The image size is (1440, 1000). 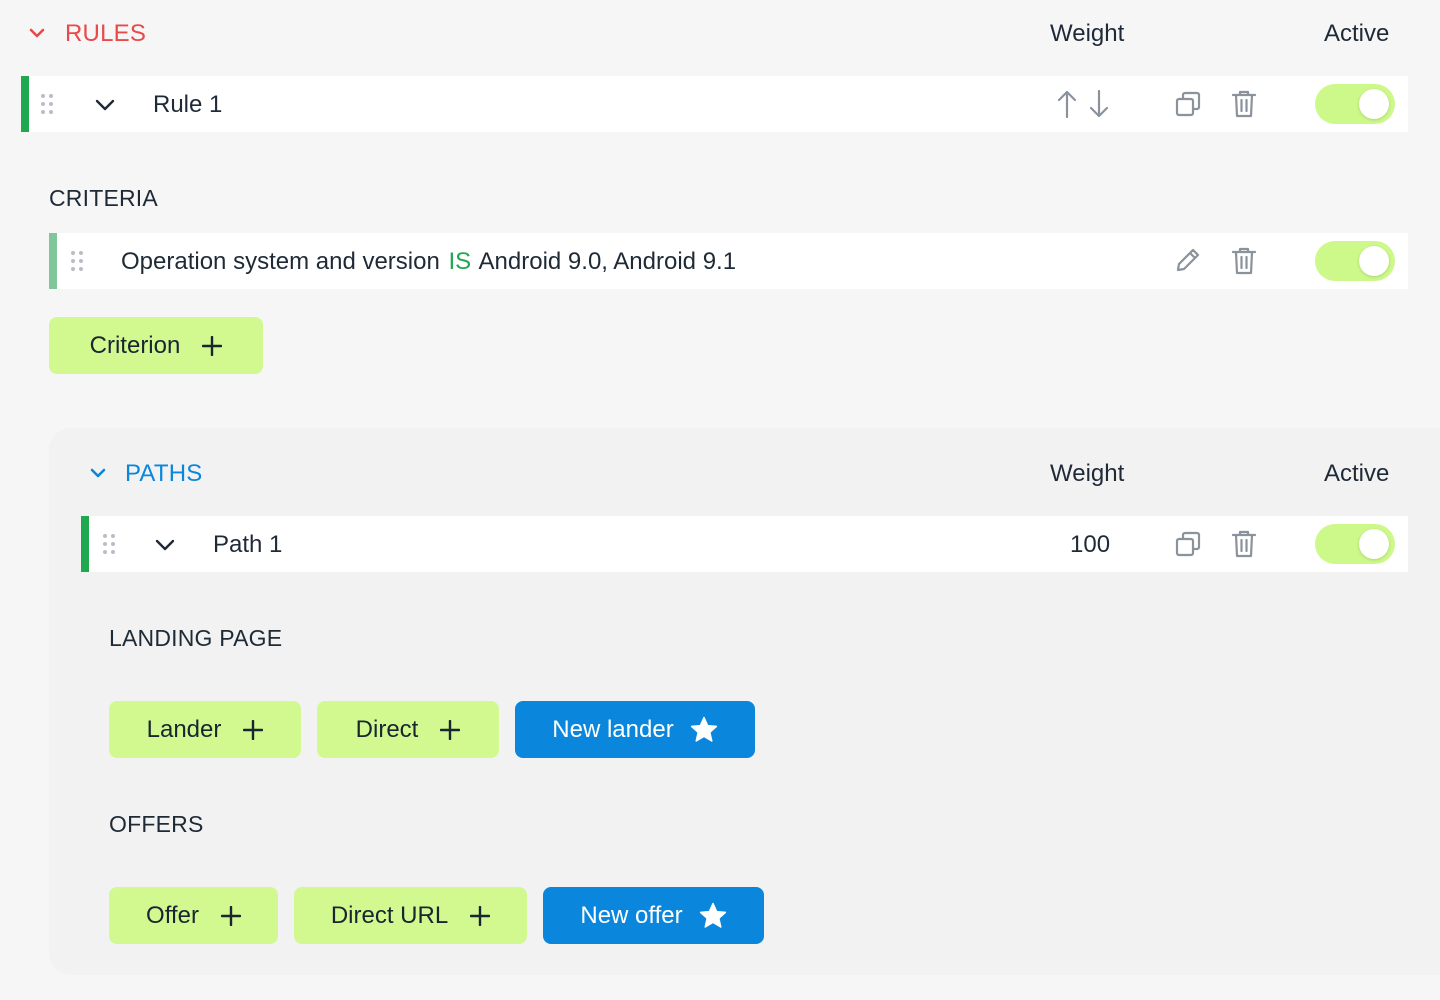 What do you see at coordinates (37, 33) in the screenshot?
I see `rules-collapse-chevron-icon` at bounding box center [37, 33].